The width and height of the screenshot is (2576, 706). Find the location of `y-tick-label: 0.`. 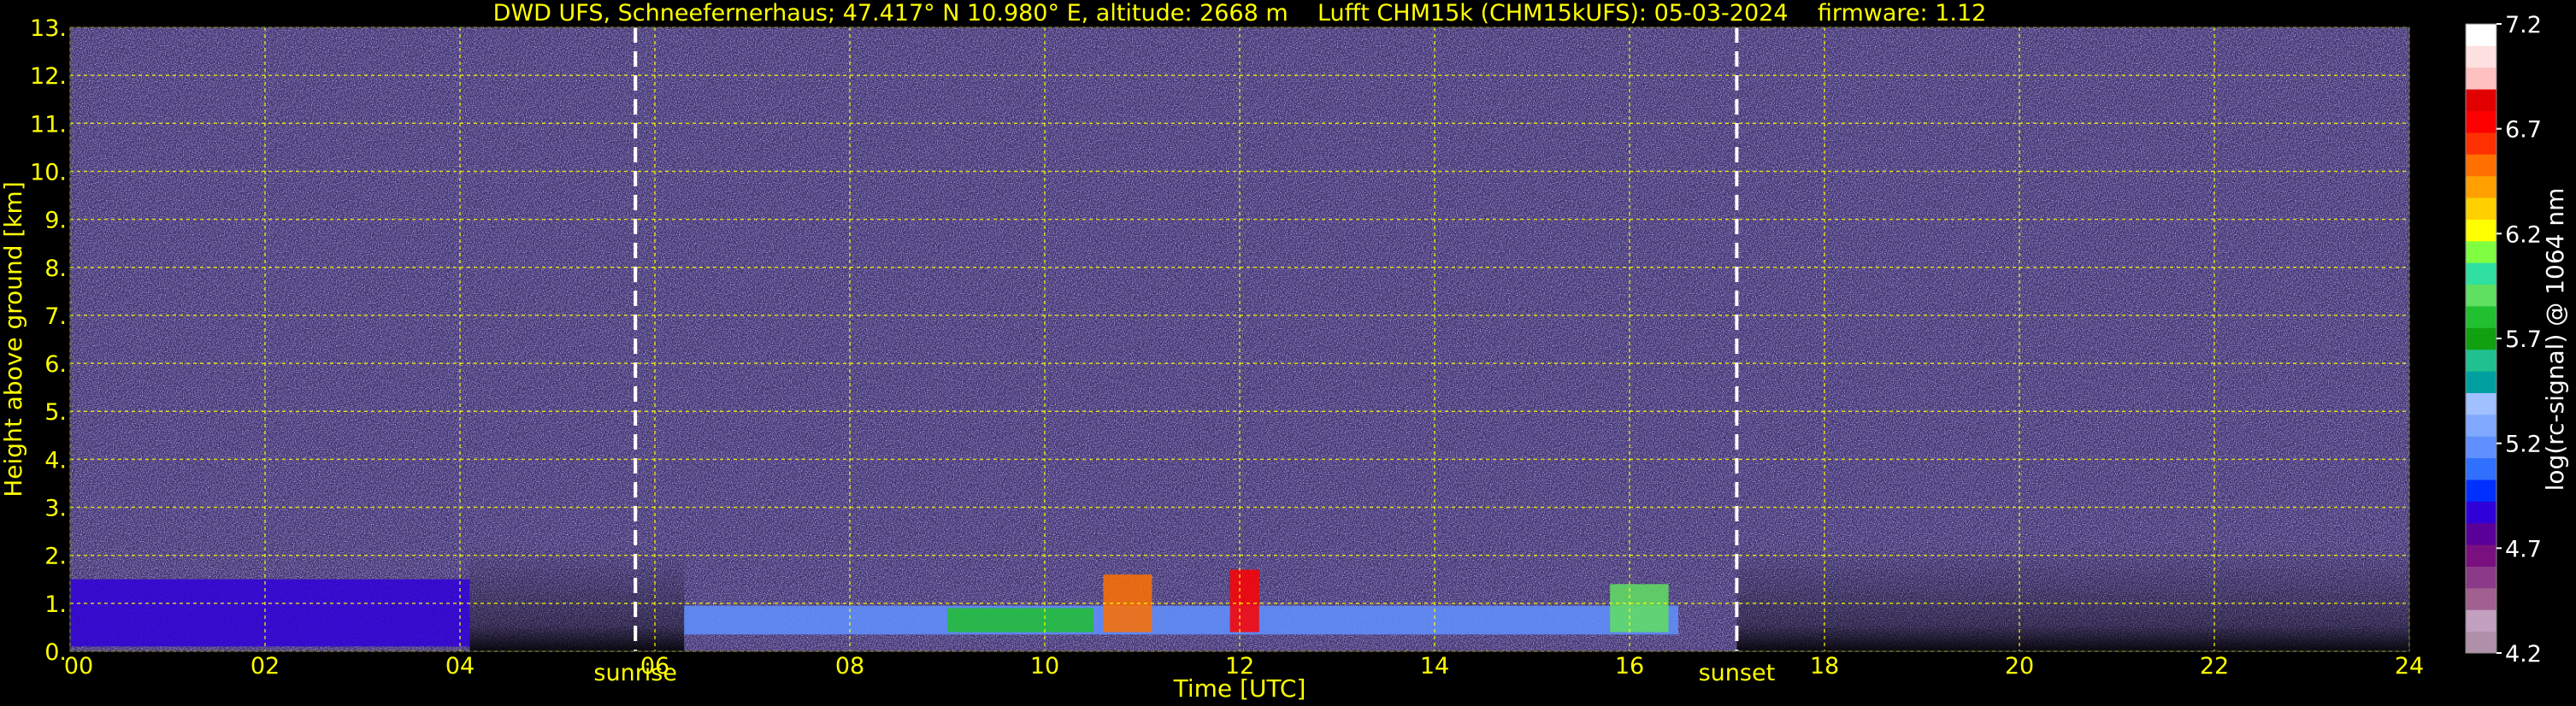

y-tick-label: 0. is located at coordinates (55, 652).